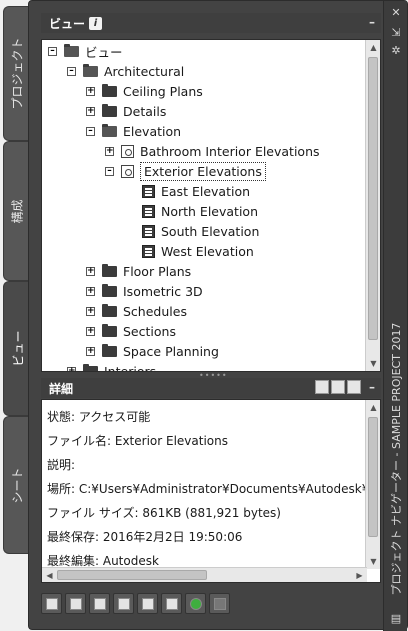 This screenshot has width=408, height=631. I want to click on details-vertical-scrollbar: ▲ ▼, so click(372, 484).